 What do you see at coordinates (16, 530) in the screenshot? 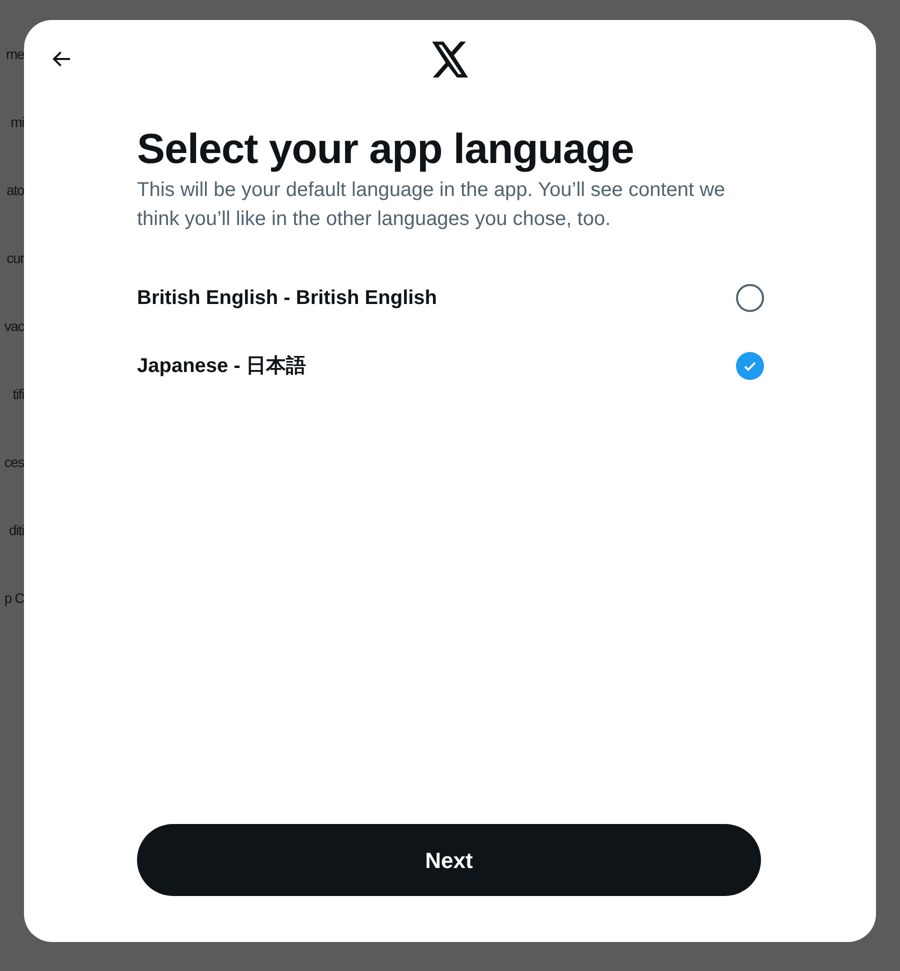
I see `menu-item-text: diti` at bounding box center [16, 530].